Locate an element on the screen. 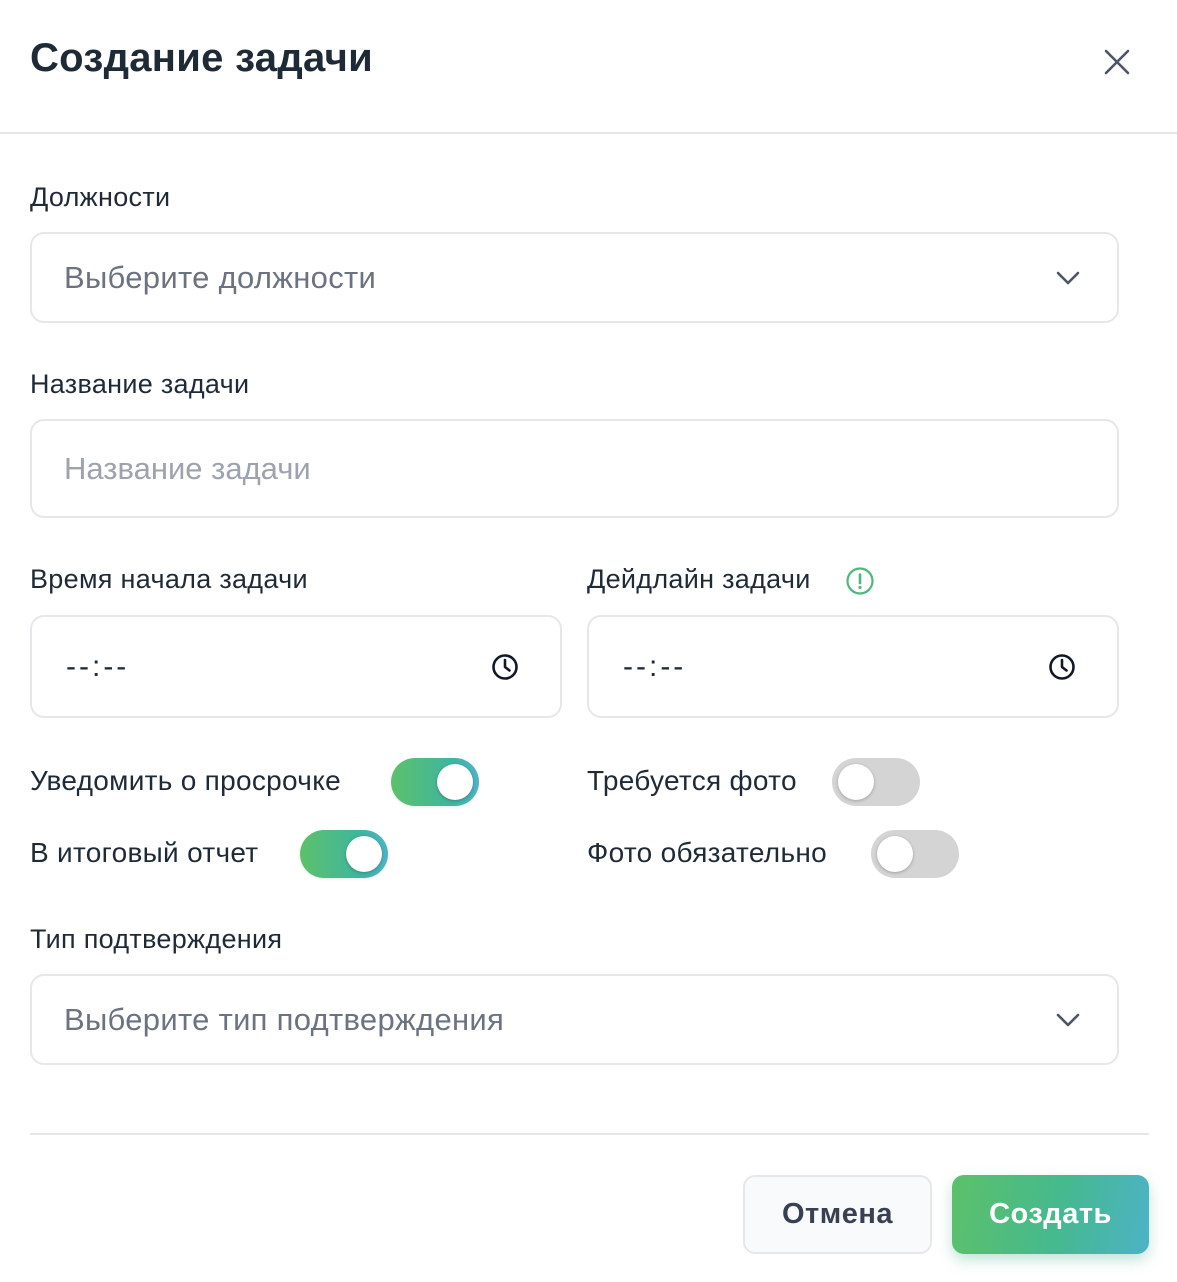 The height and width of the screenshot is (1282, 1177). photo-required-toggle is located at coordinates (876, 782).